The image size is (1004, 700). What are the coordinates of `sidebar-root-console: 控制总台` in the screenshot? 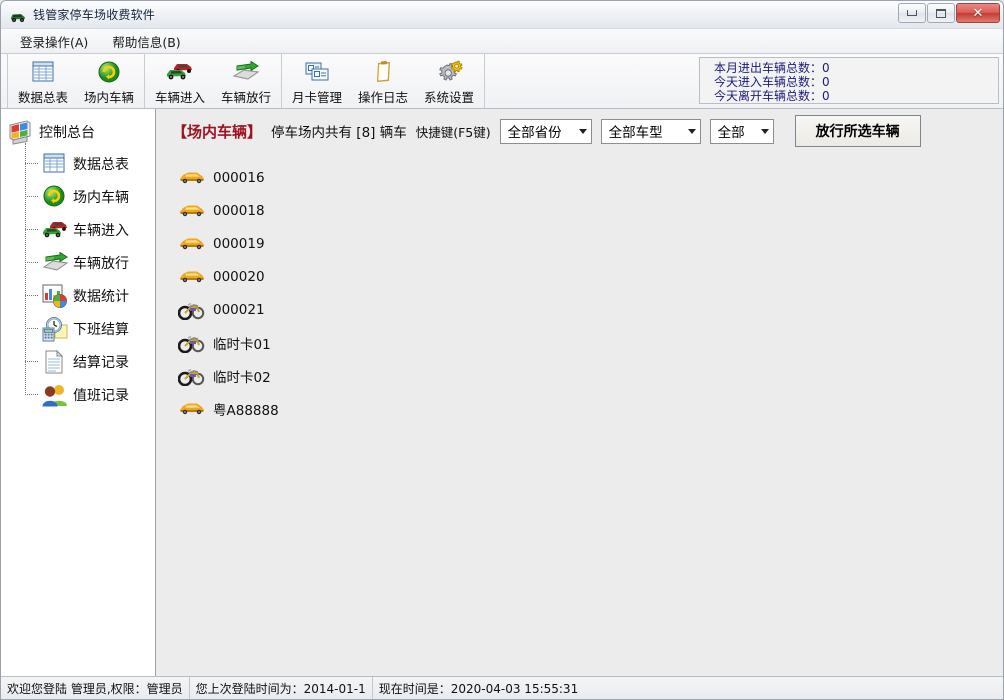 It's located at (81, 132).